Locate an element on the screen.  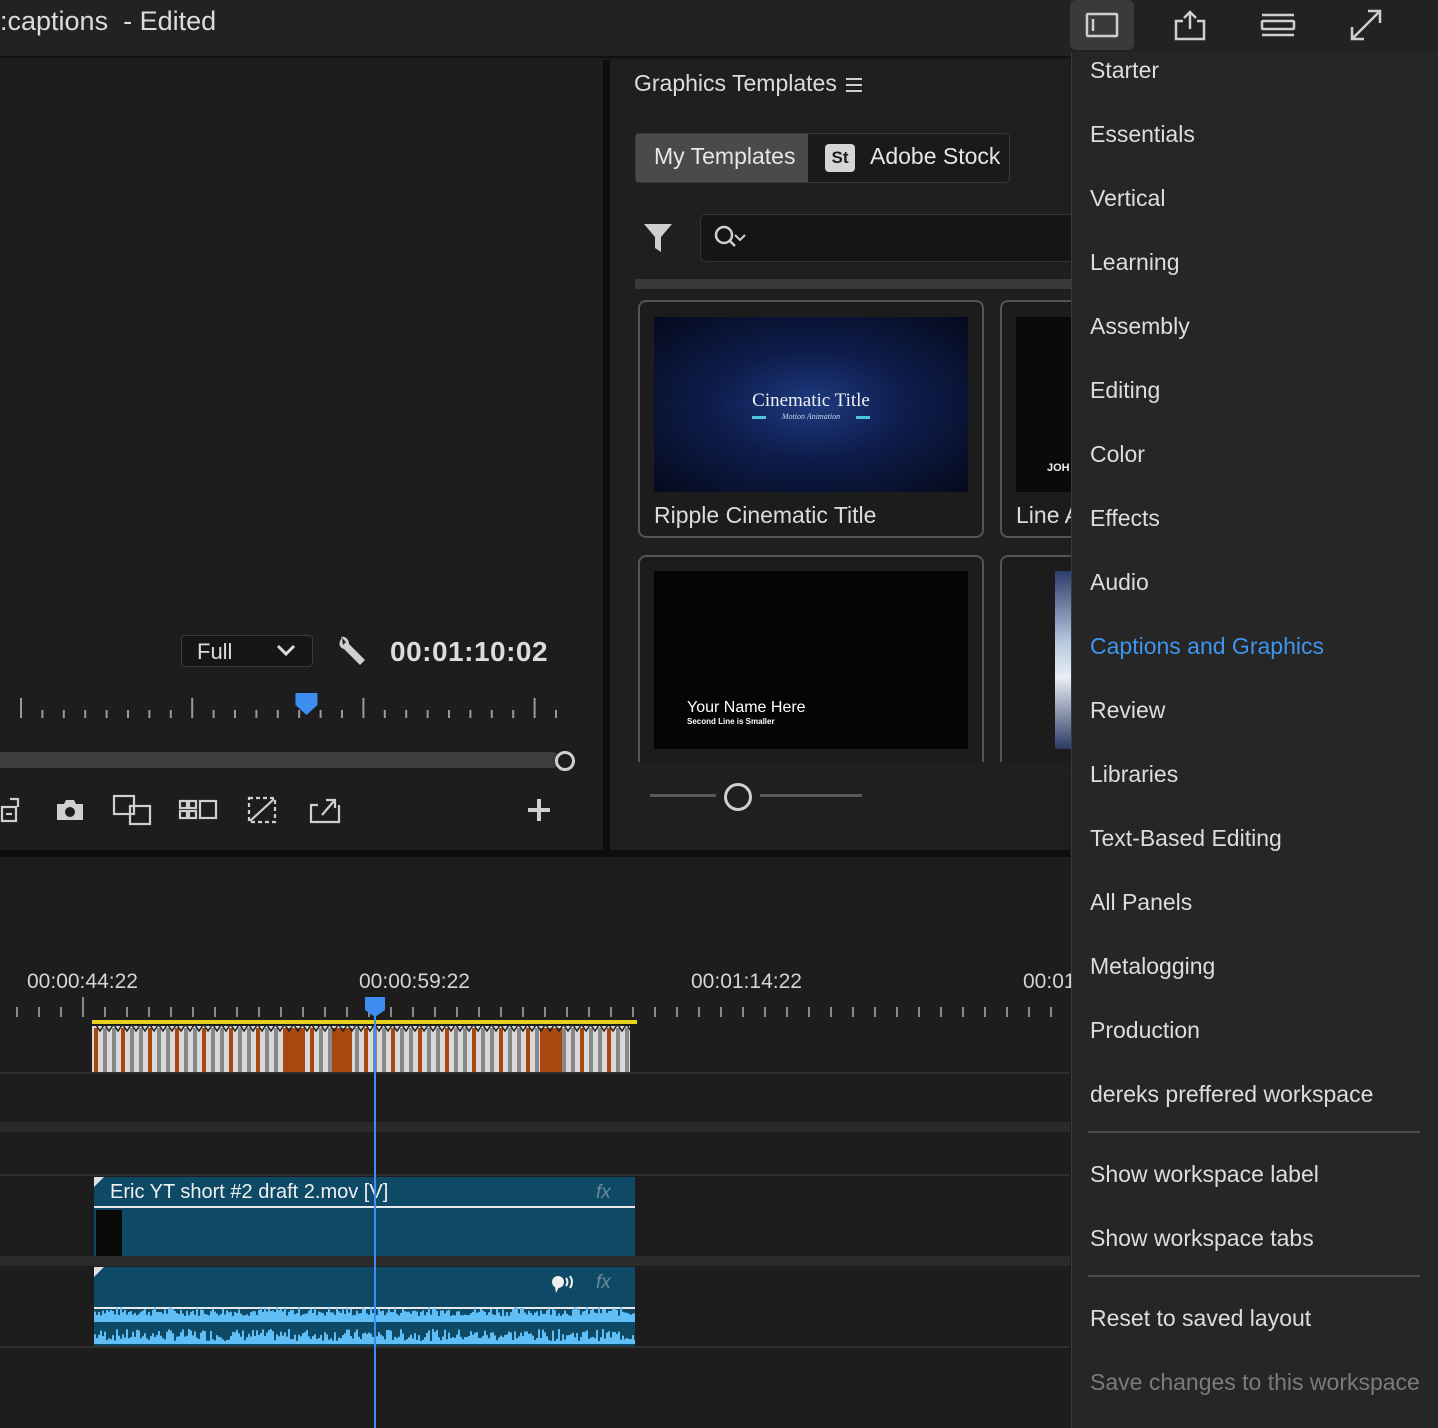
timeline-ruler is located at coordinates (535, 1007).